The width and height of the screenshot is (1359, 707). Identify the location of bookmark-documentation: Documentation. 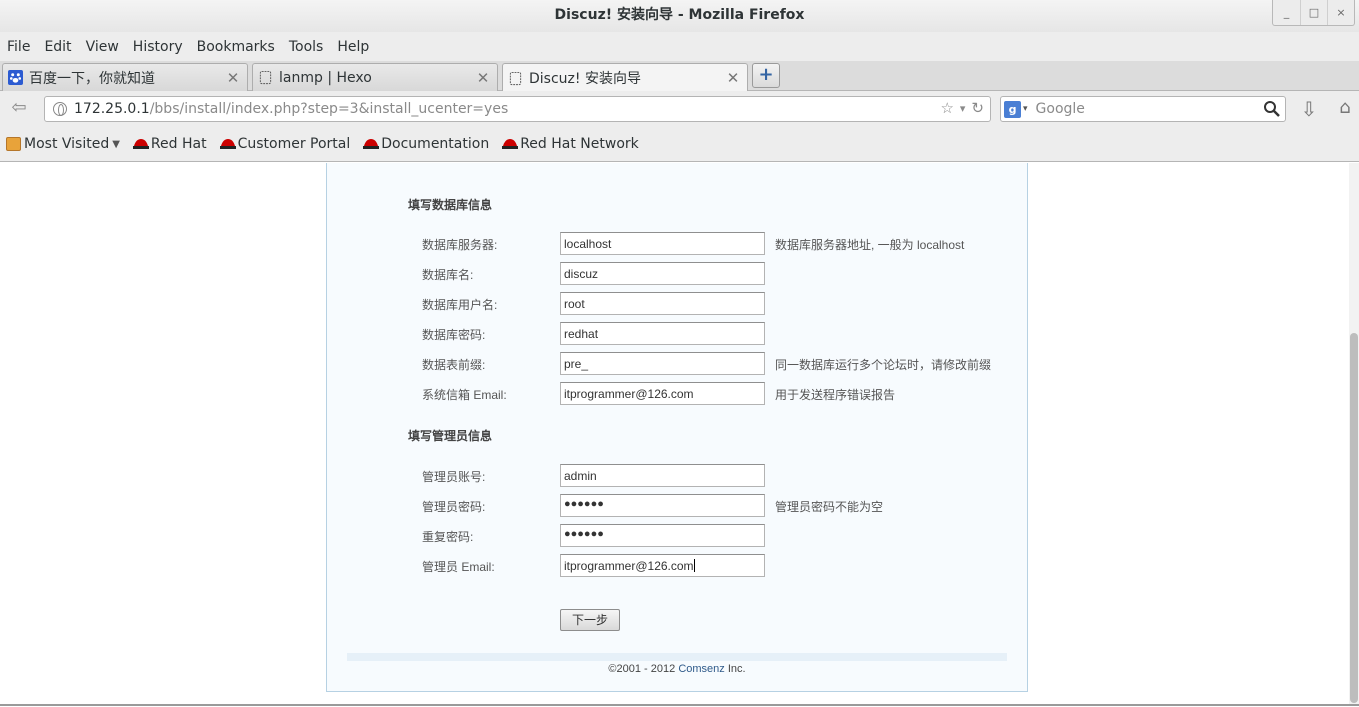
(426, 144).